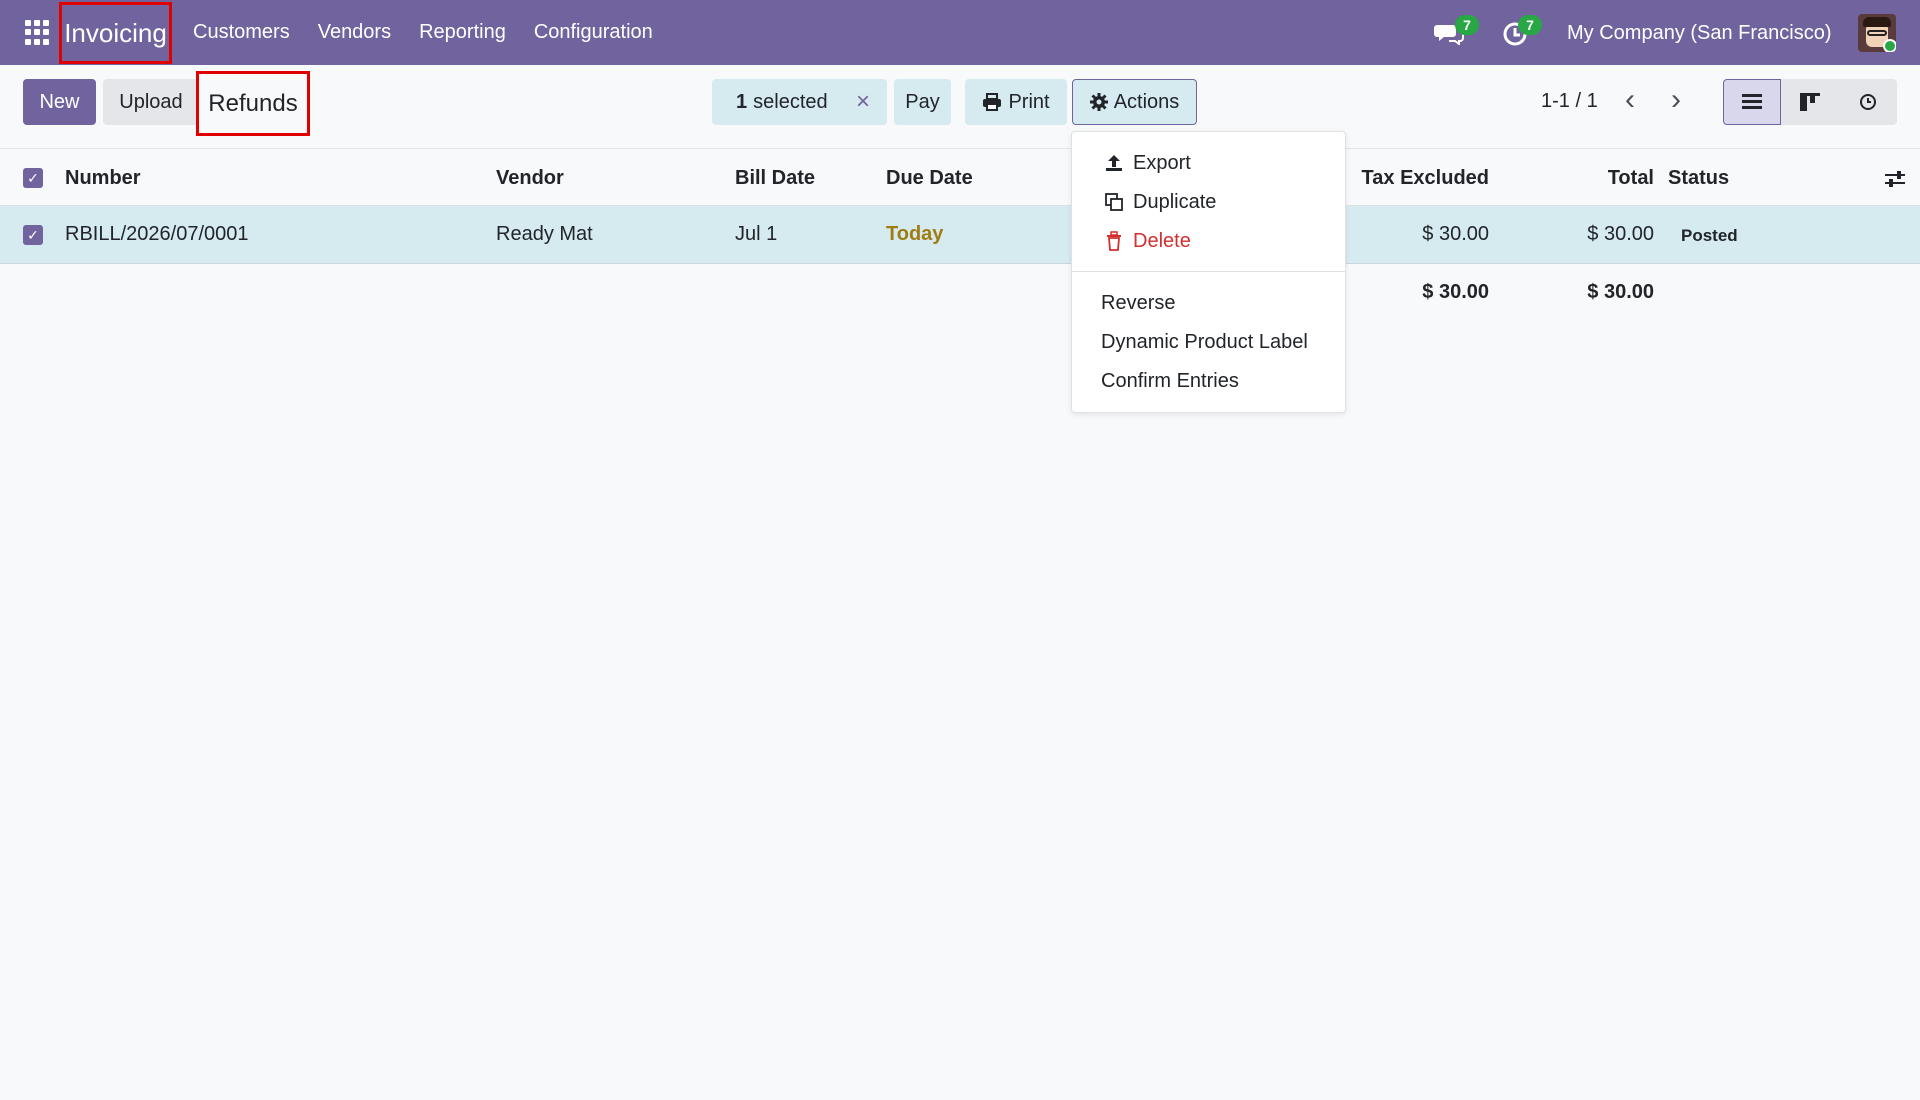 The width and height of the screenshot is (1920, 1100). I want to click on app-name: Invoicing, so click(115, 33).